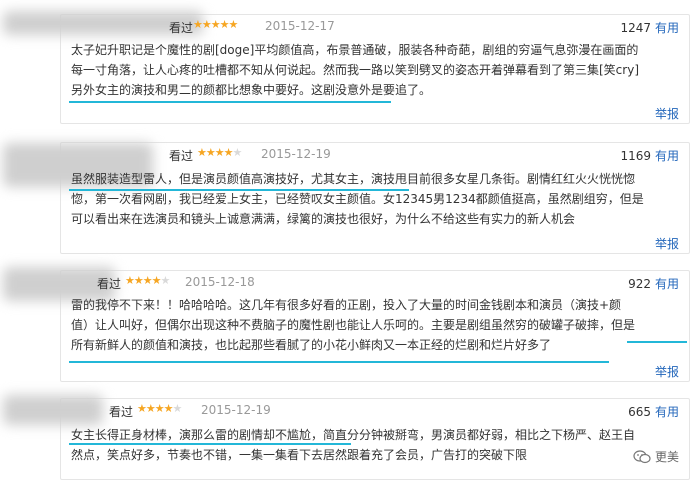 The image size is (700, 487). I want to click on review-meta: 看过 ★★★★★ 2015-12-19 665 有用, so click(375, 410).